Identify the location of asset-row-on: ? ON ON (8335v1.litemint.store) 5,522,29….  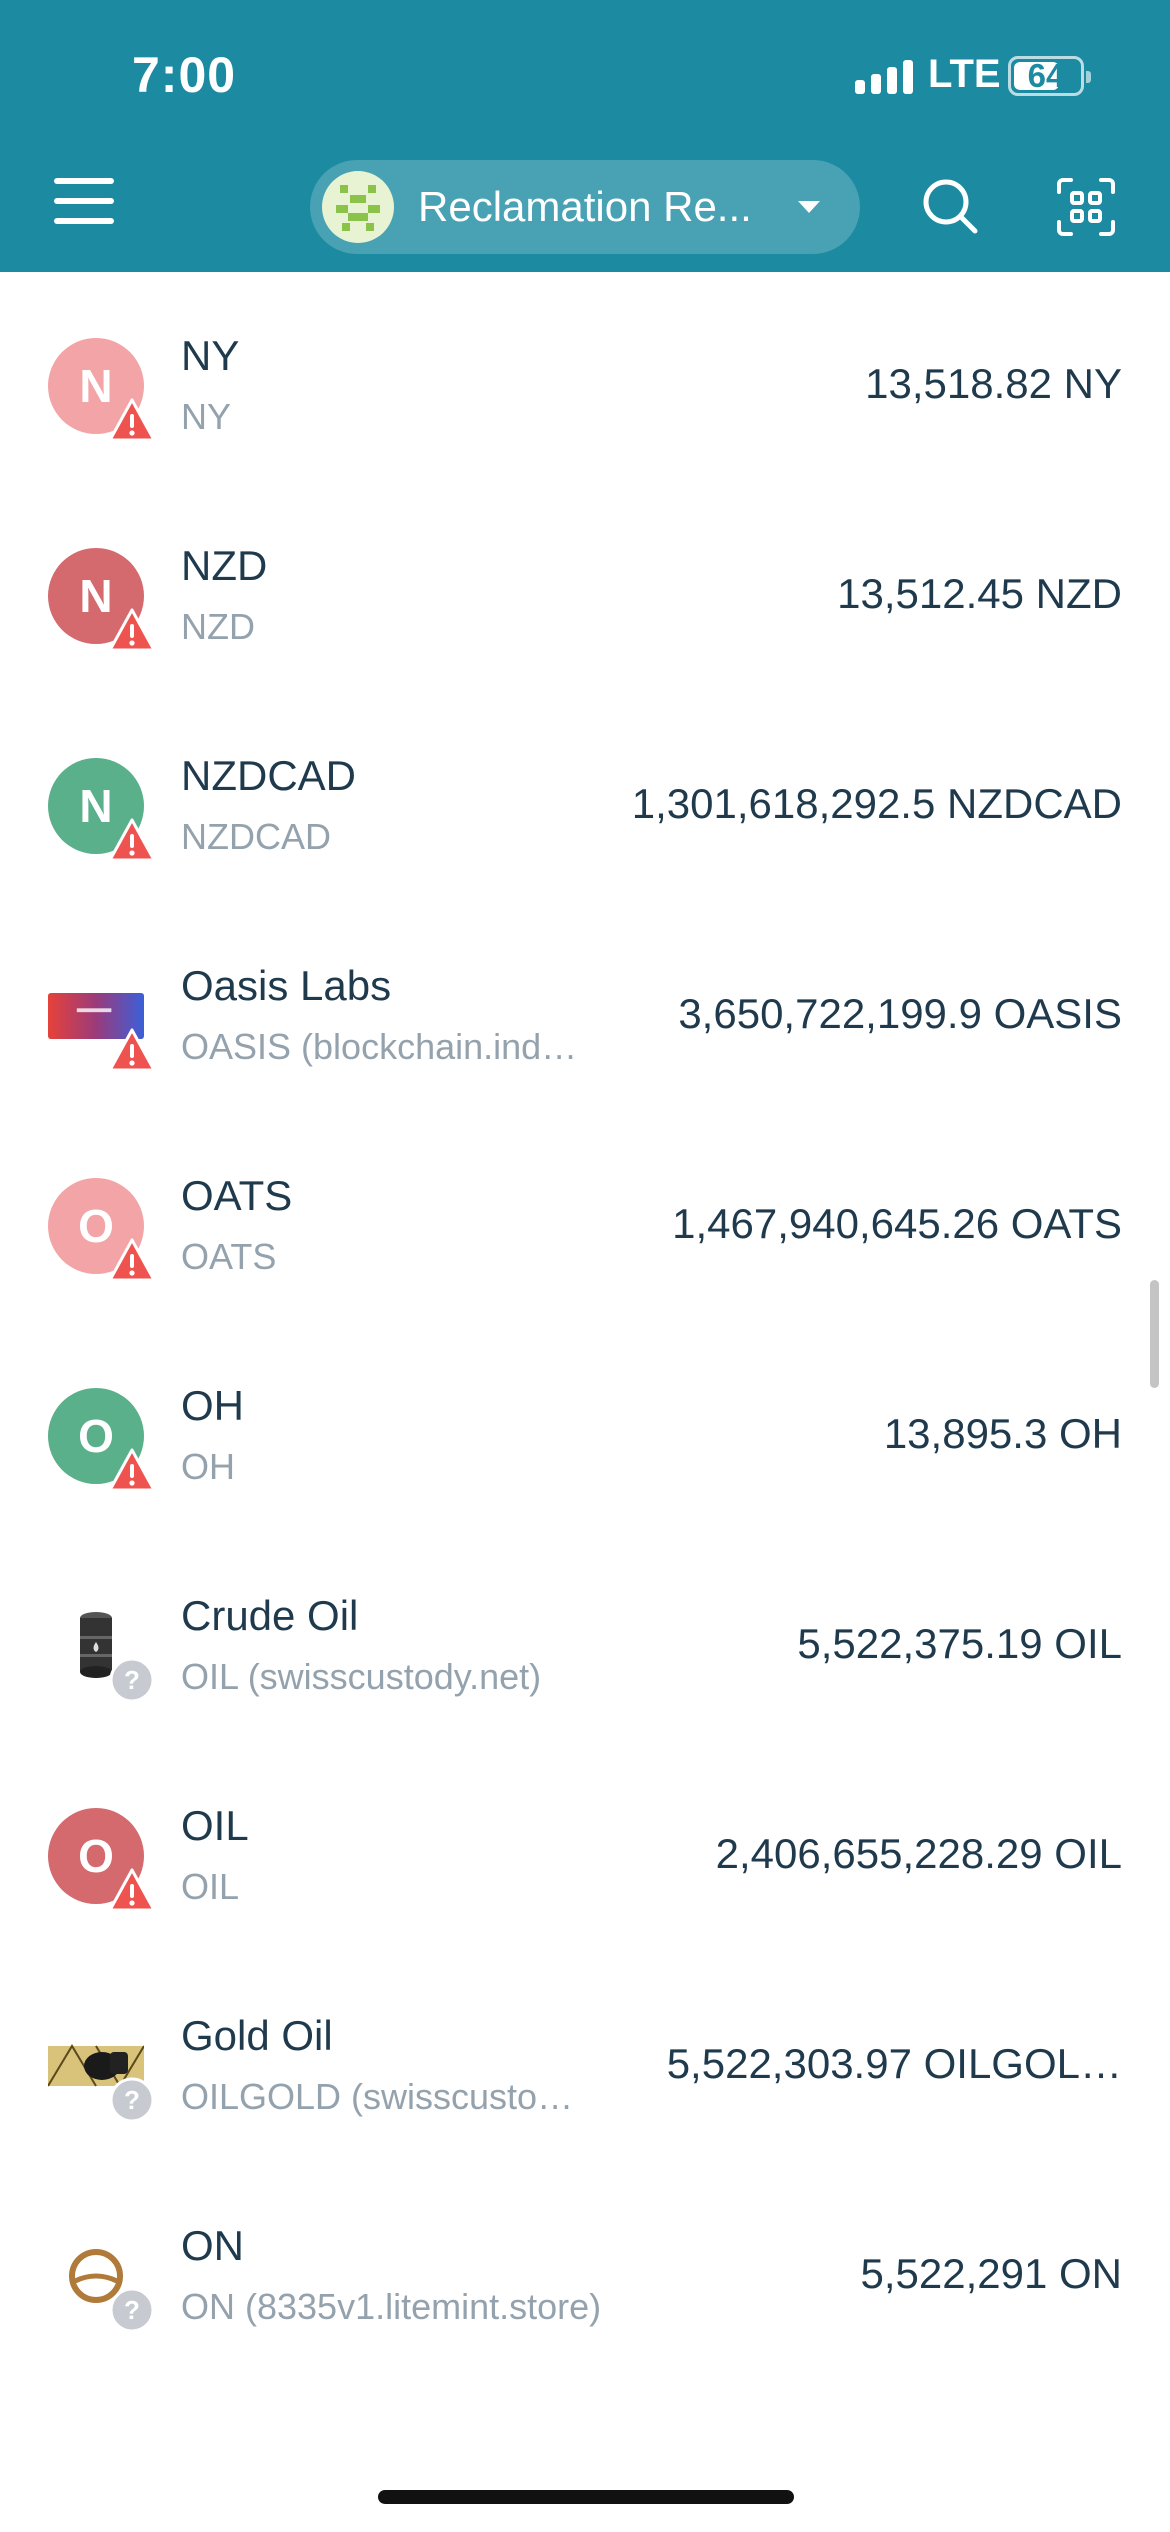
(585, 2267).